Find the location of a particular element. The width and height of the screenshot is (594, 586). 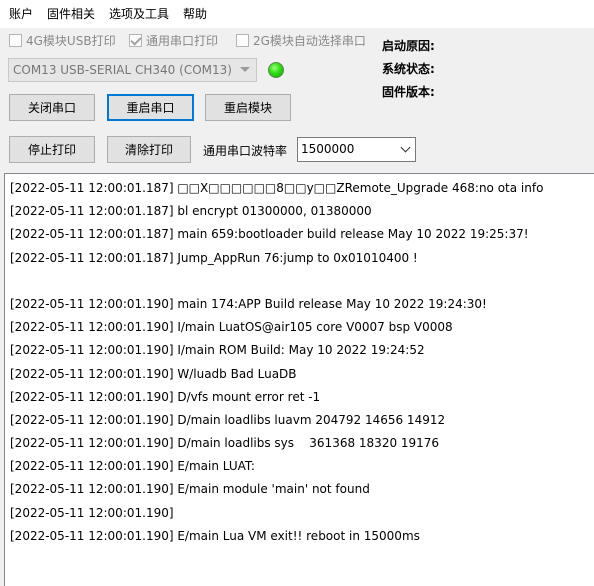

stop-print-button: 停止打印 is located at coordinates (52, 149).